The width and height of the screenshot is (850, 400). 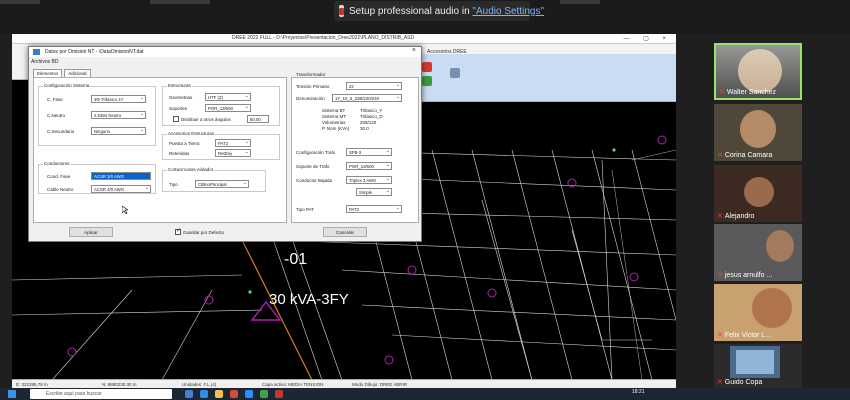 What do you see at coordinates (121, 176) in the screenshot?
I see `cond-fase-select: ACSR 3/0 AWG` at bounding box center [121, 176].